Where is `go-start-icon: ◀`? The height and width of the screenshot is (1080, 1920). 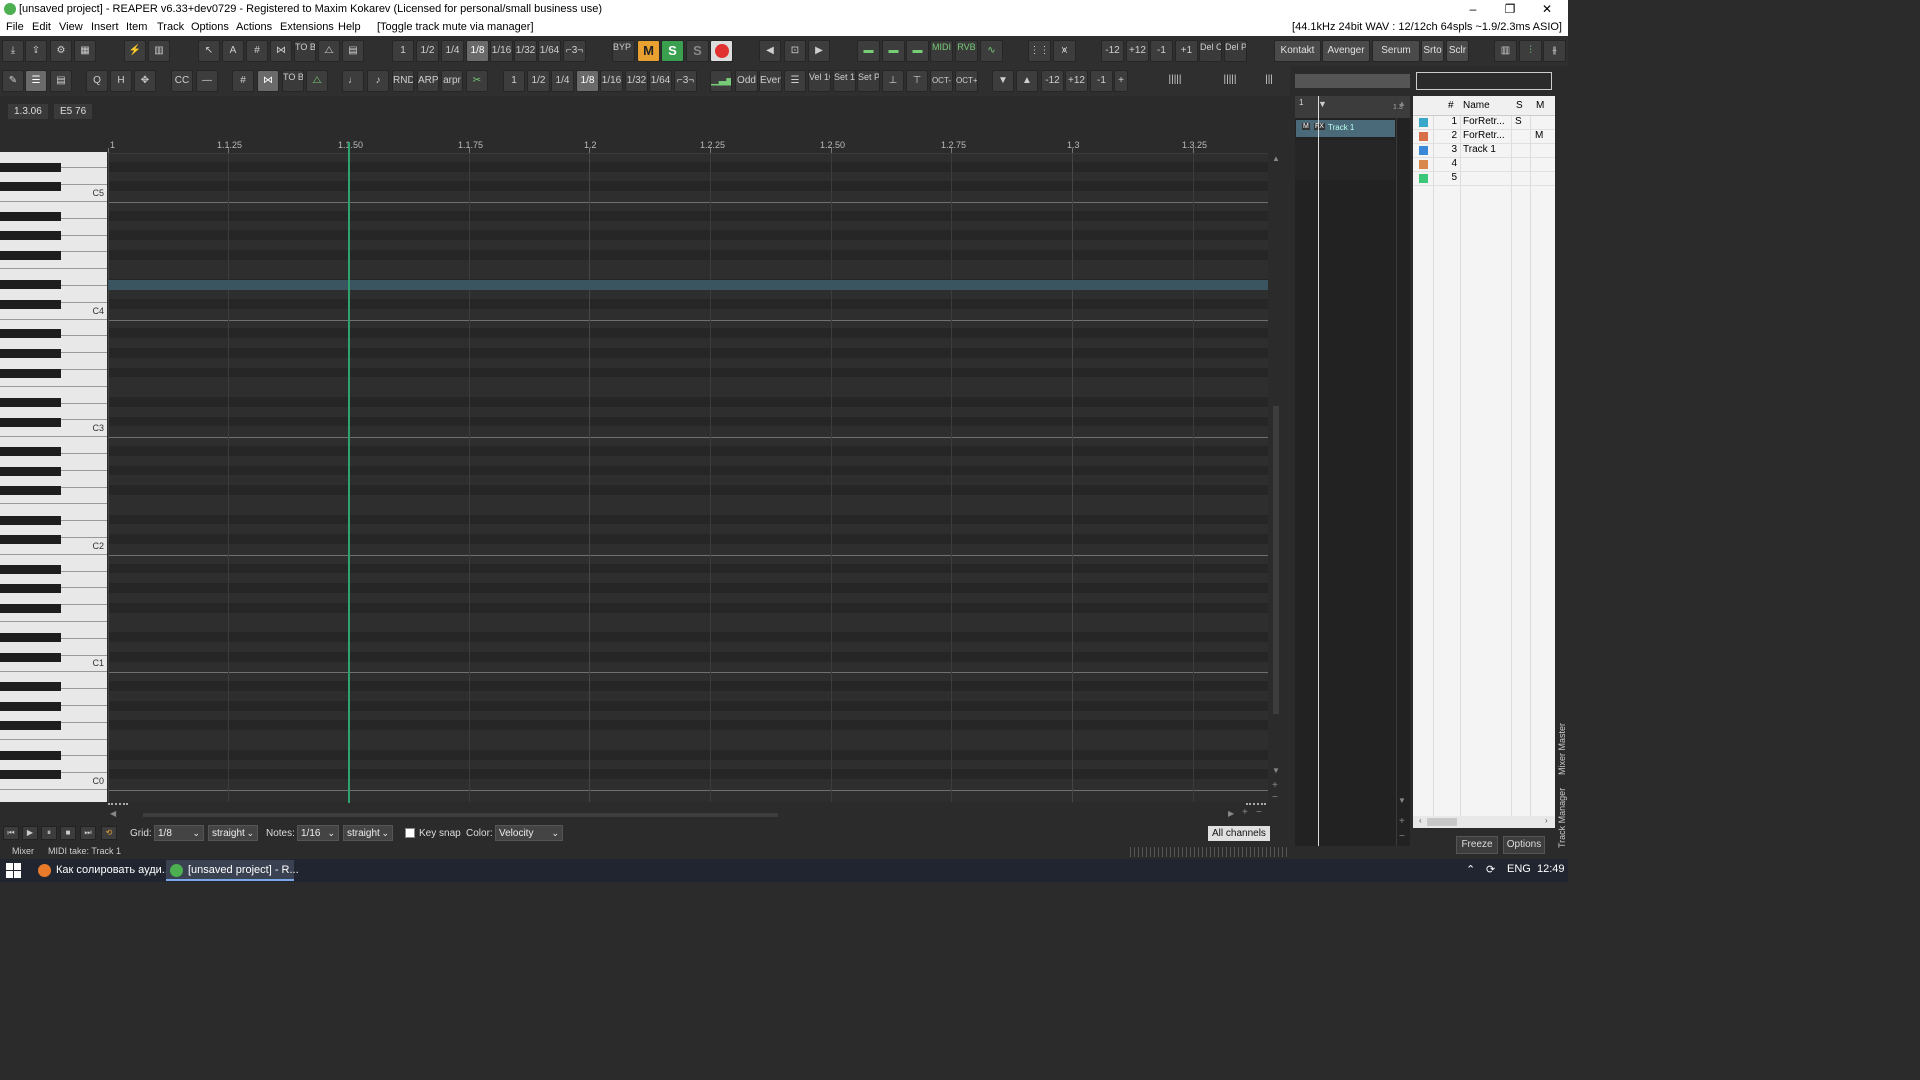 go-start-icon: ◀ is located at coordinates (770, 51).